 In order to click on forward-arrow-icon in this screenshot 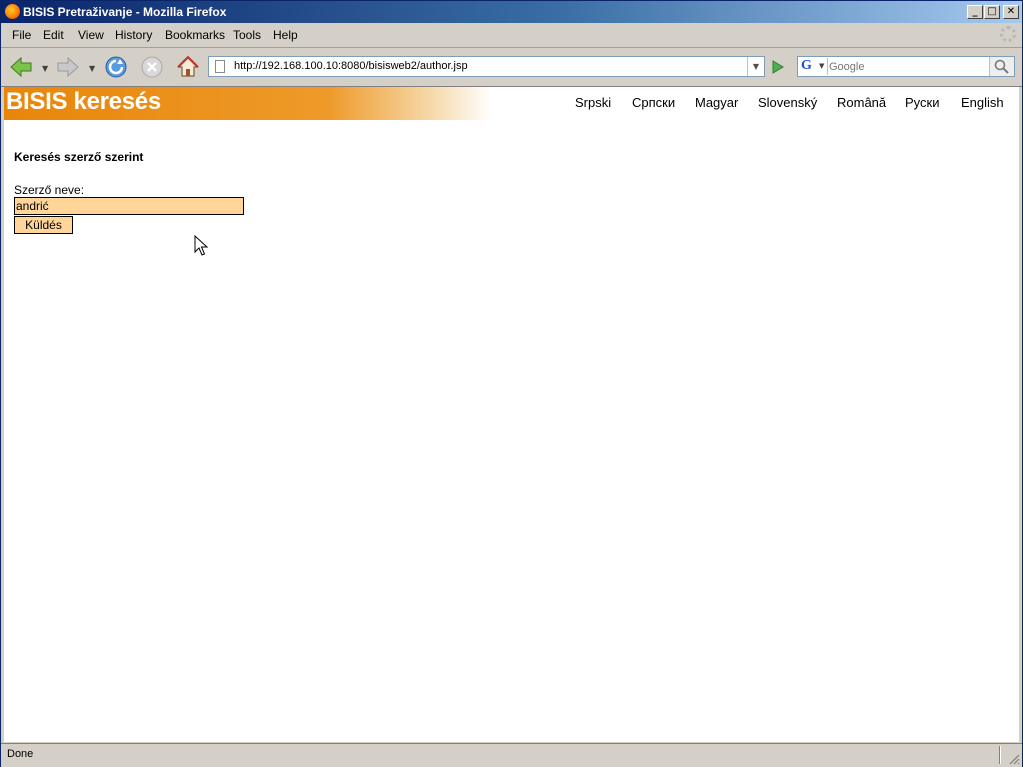, I will do `click(68, 67)`.